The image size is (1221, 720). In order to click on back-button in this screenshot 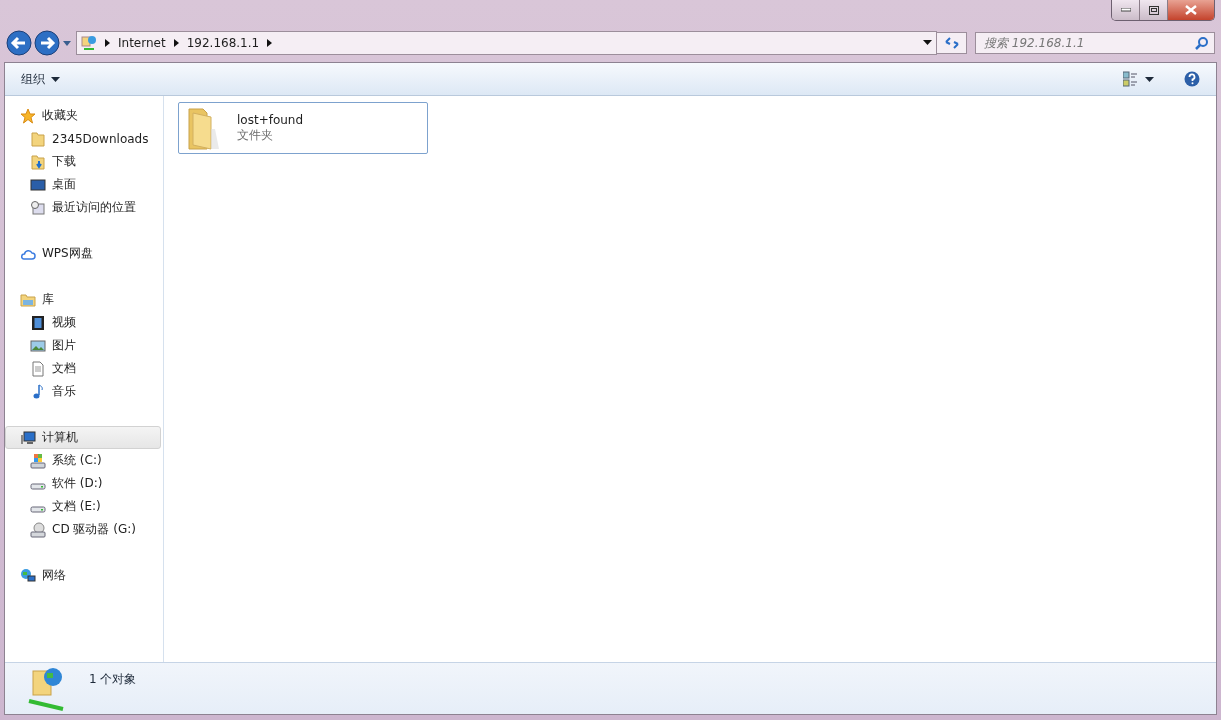, I will do `click(19, 43)`.